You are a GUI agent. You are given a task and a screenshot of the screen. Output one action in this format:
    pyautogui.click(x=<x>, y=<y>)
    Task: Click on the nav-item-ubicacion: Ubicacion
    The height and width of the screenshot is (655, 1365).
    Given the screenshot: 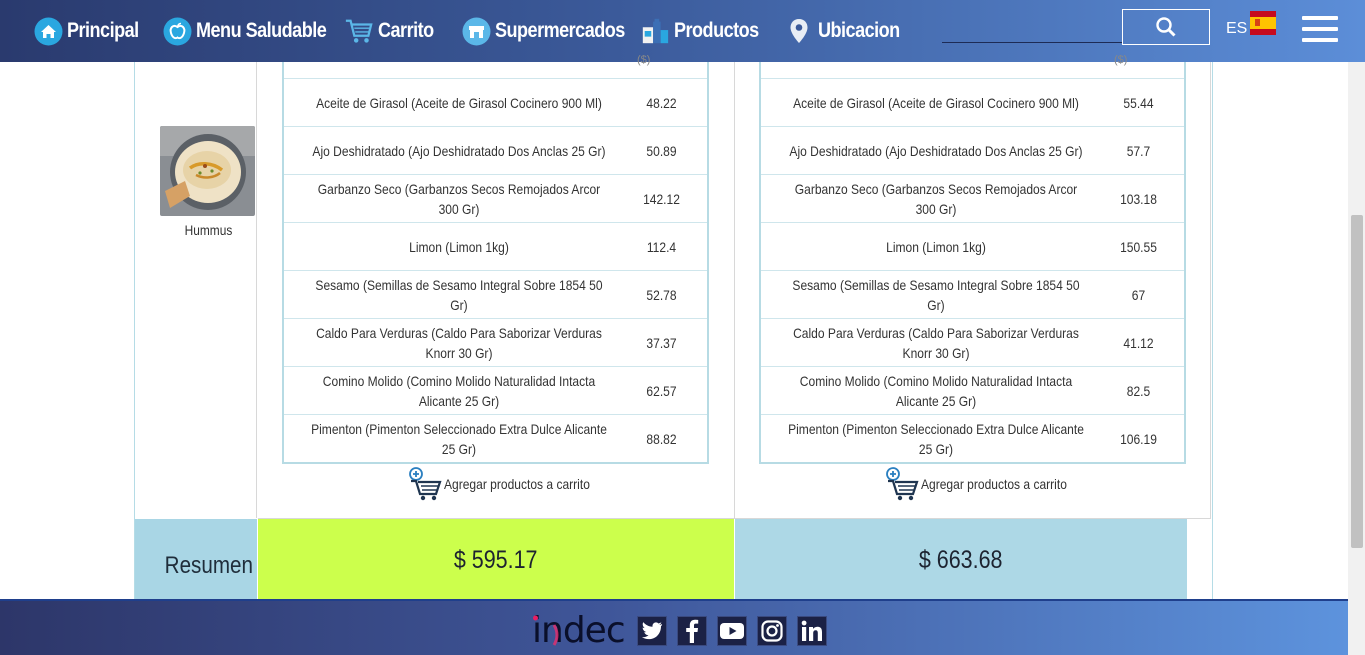 What is the action you would take?
    pyautogui.click(x=848, y=31)
    